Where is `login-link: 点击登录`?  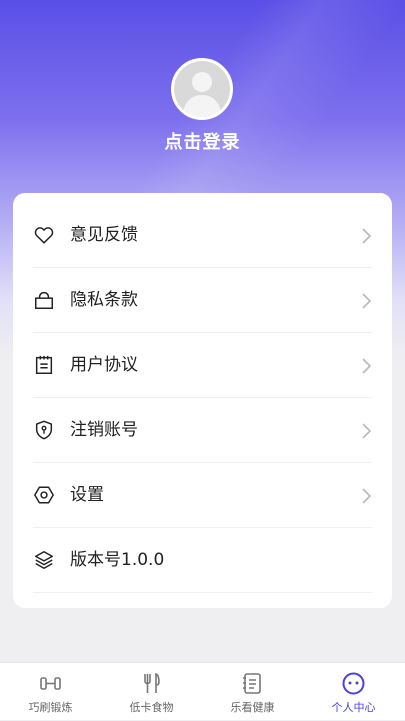
login-link: 点击登录 is located at coordinates (202, 141).